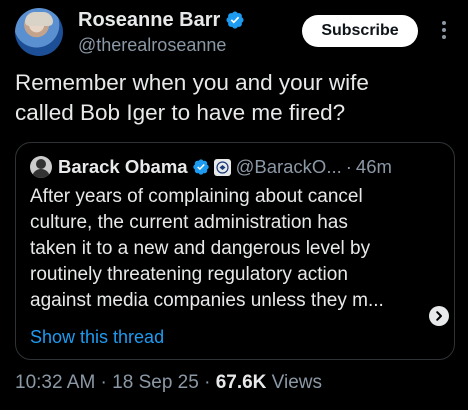  What do you see at coordinates (55, 382) in the screenshot?
I see `post-time: 10:32 AM` at bounding box center [55, 382].